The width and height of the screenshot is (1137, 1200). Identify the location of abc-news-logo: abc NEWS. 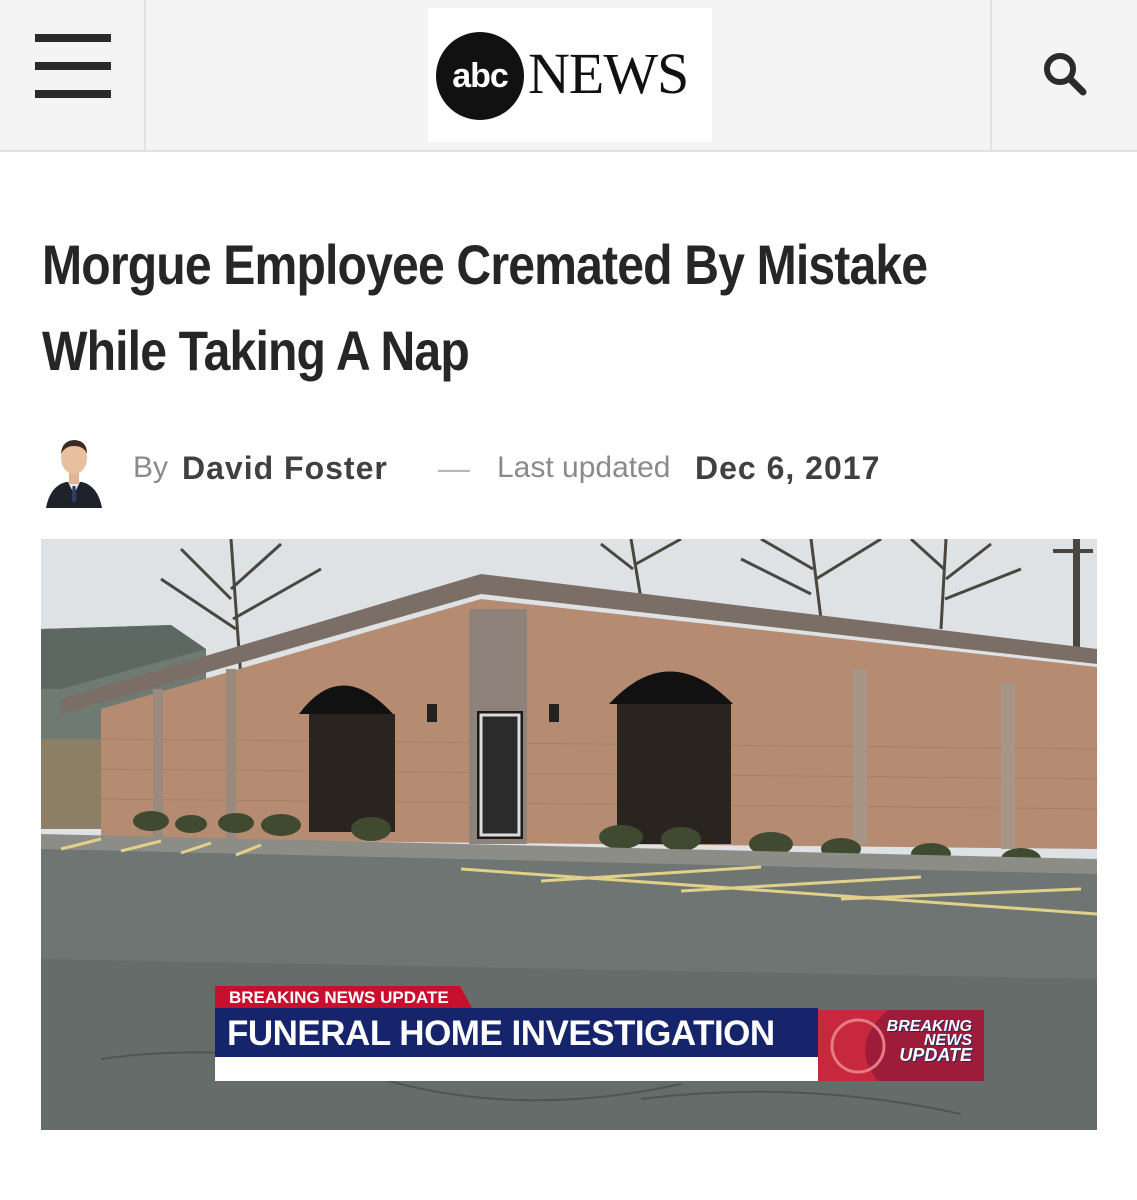
(570, 75).